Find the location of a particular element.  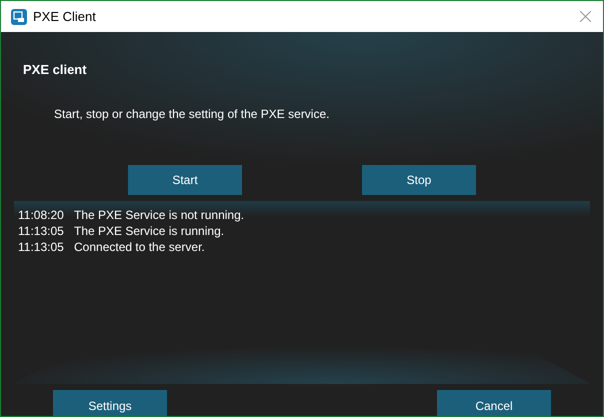

close-icon is located at coordinates (585, 16).